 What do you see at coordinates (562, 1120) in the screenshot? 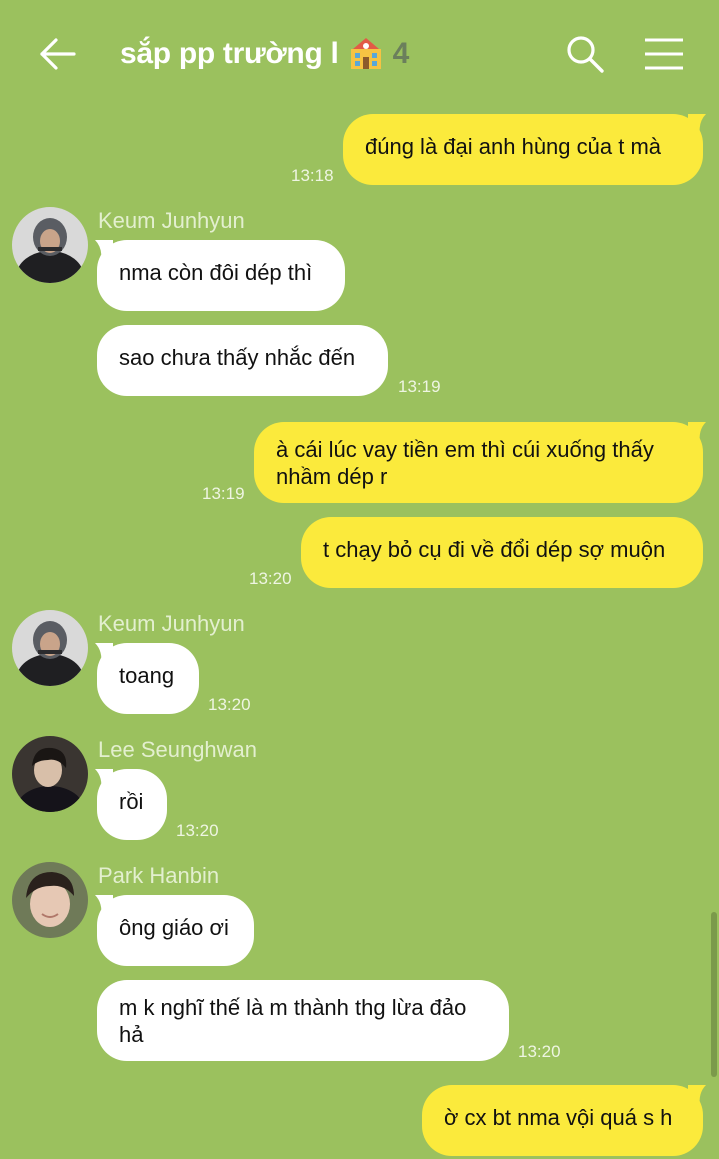
I see `message-bubble: ờ cx bt nma vội quá s h` at bounding box center [562, 1120].